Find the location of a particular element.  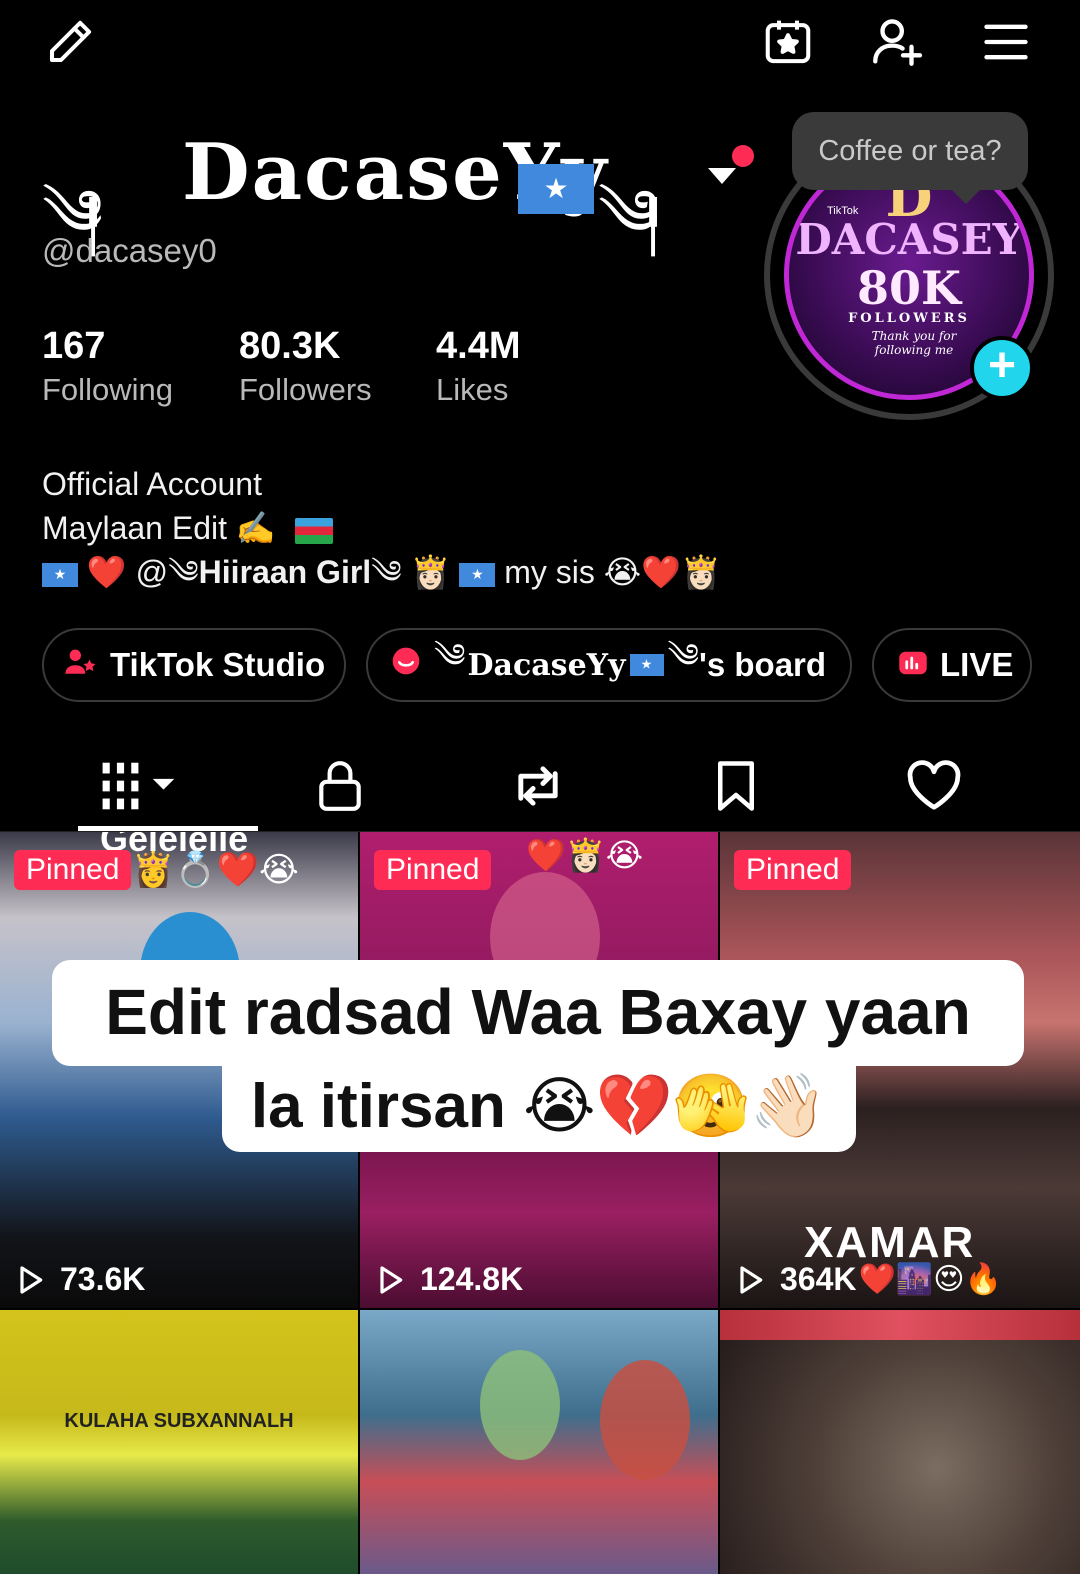

favorites-tab is located at coordinates (736, 786).